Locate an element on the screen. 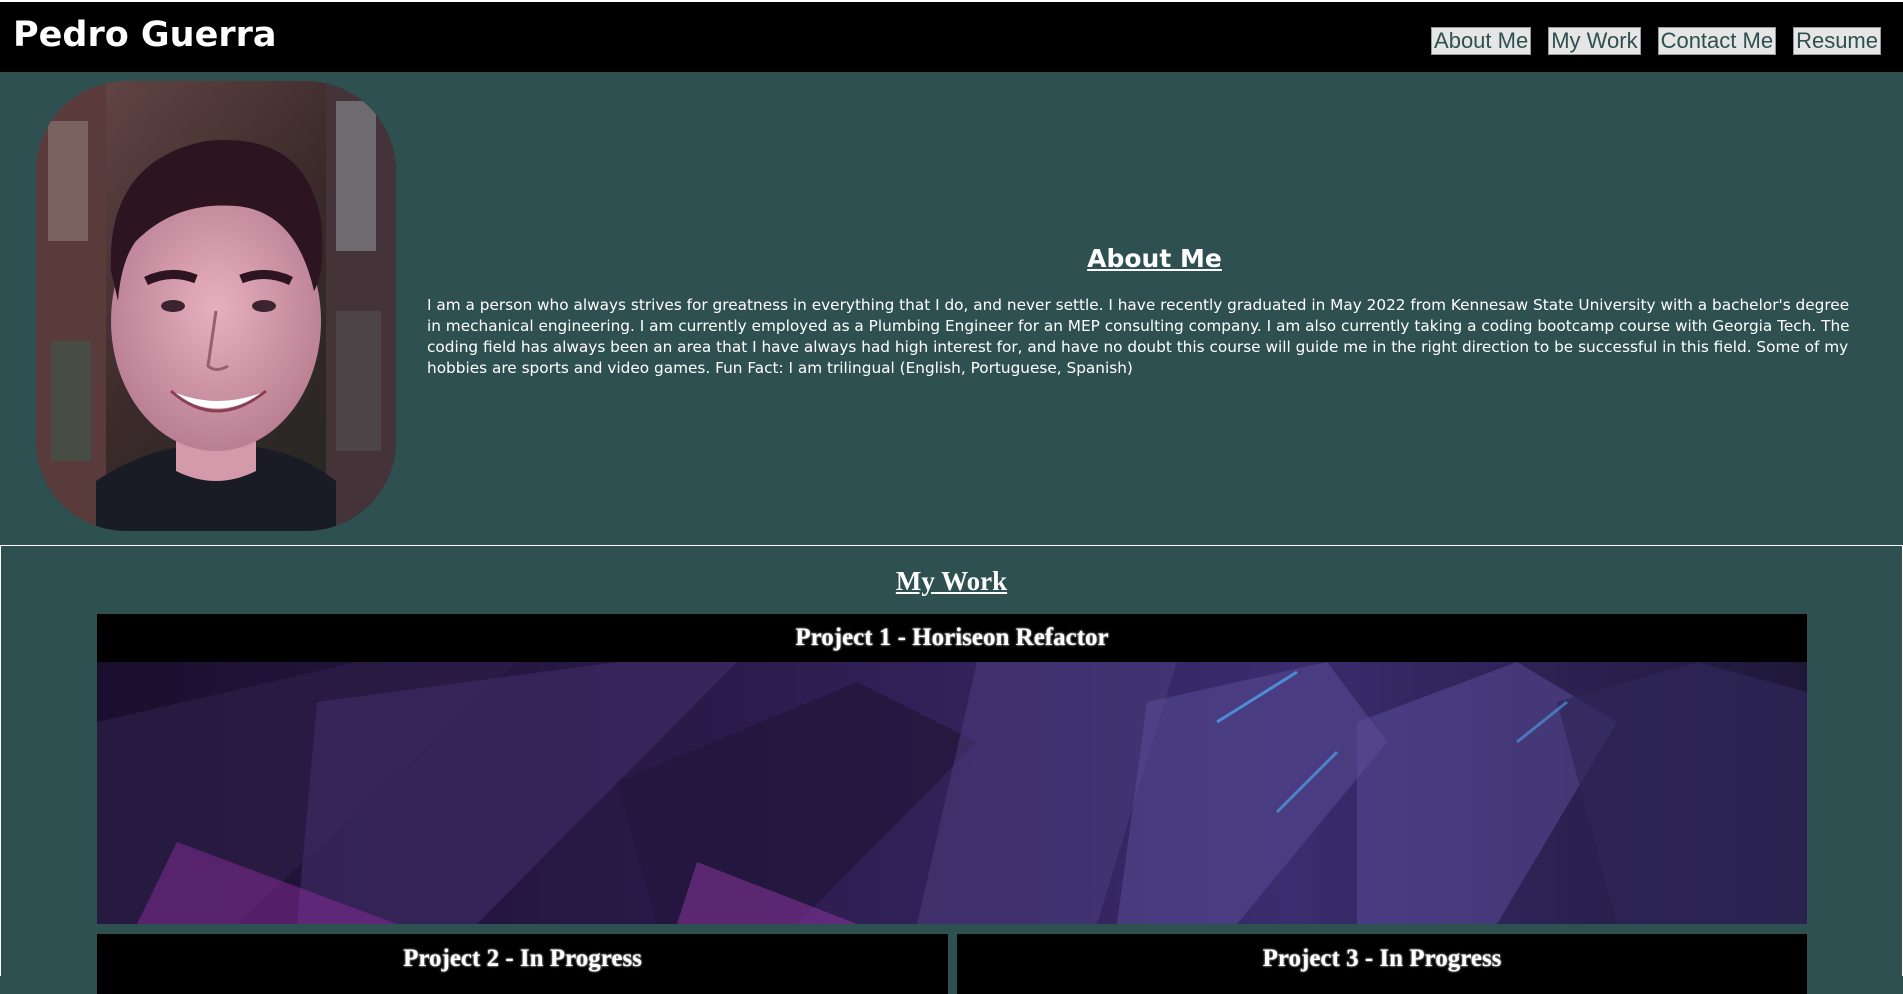 This screenshot has height=994, width=1903. project-card-3: Project 3 - In Progress is located at coordinates (1382, 964).